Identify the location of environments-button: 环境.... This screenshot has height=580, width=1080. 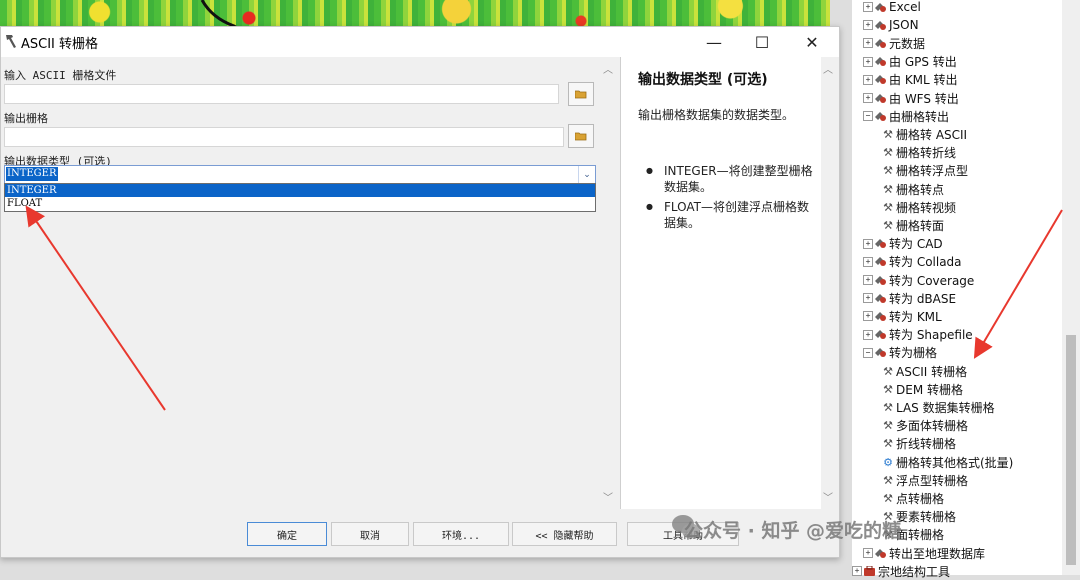
(461, 534).